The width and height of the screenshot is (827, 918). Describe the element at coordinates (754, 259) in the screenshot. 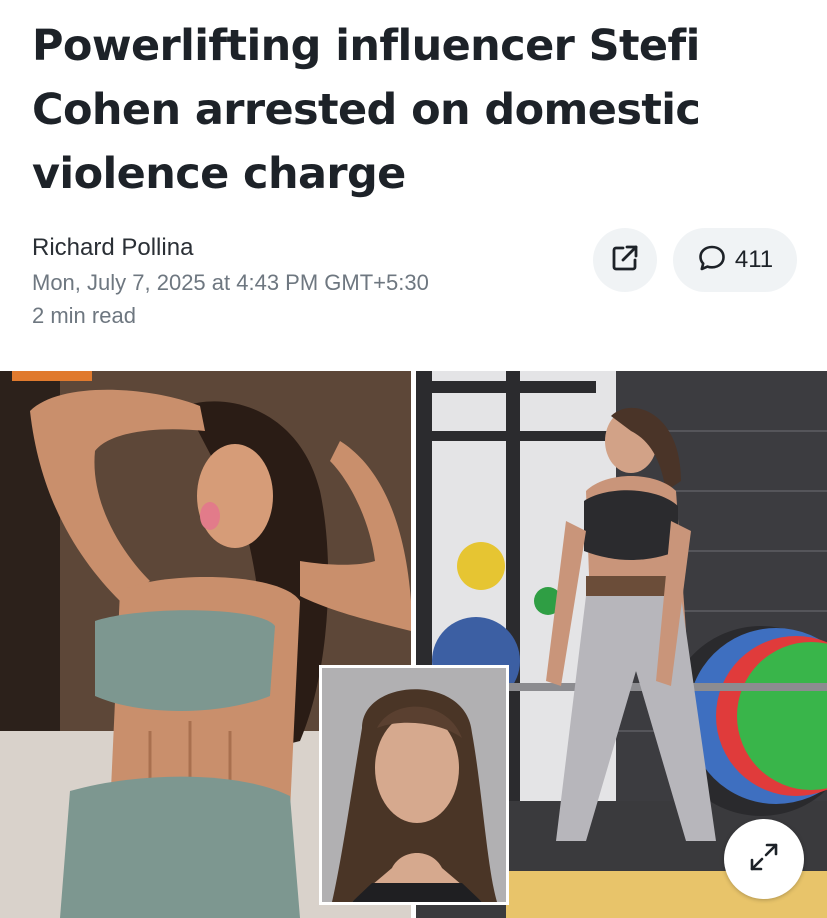

I see `comment-count: 411` at that location.